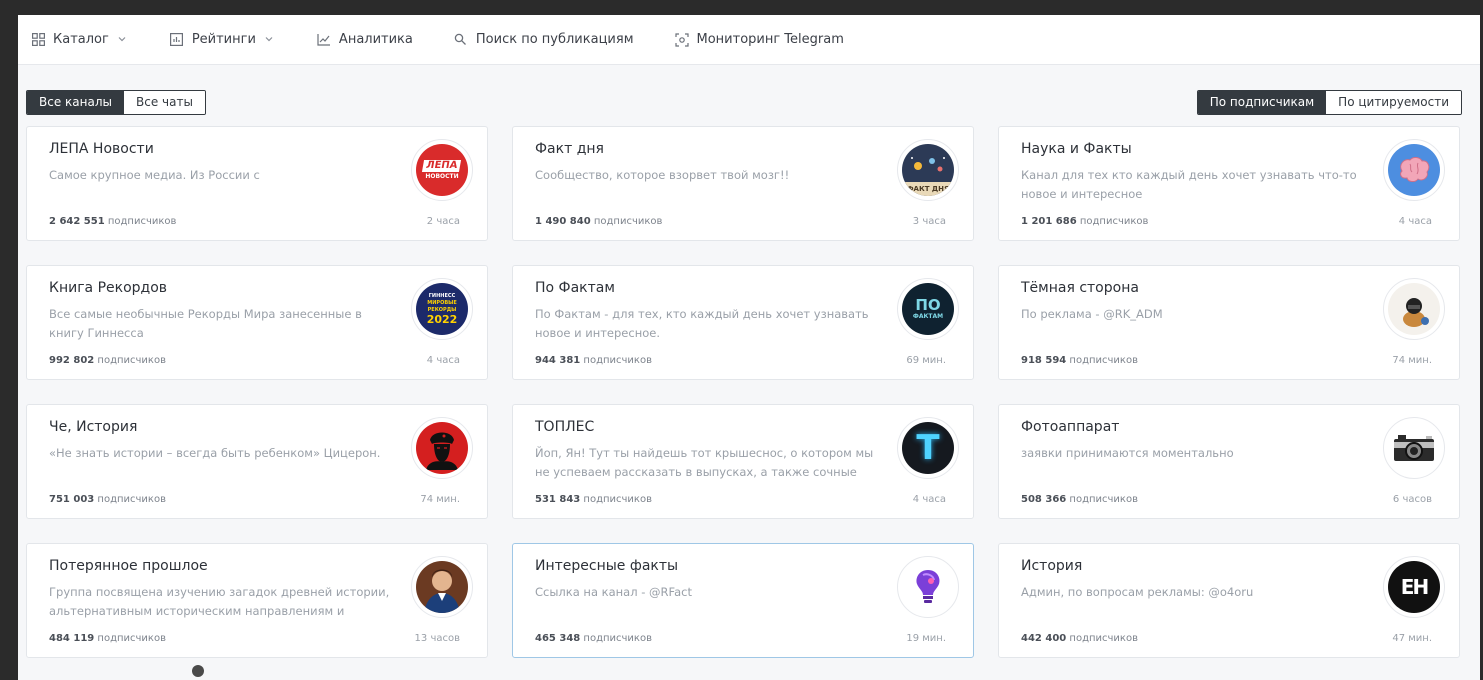  Describe the element at coordinates (593, 499) in the screenshot. I see `subscriber-count: 531 843 подписчиков` at that location.